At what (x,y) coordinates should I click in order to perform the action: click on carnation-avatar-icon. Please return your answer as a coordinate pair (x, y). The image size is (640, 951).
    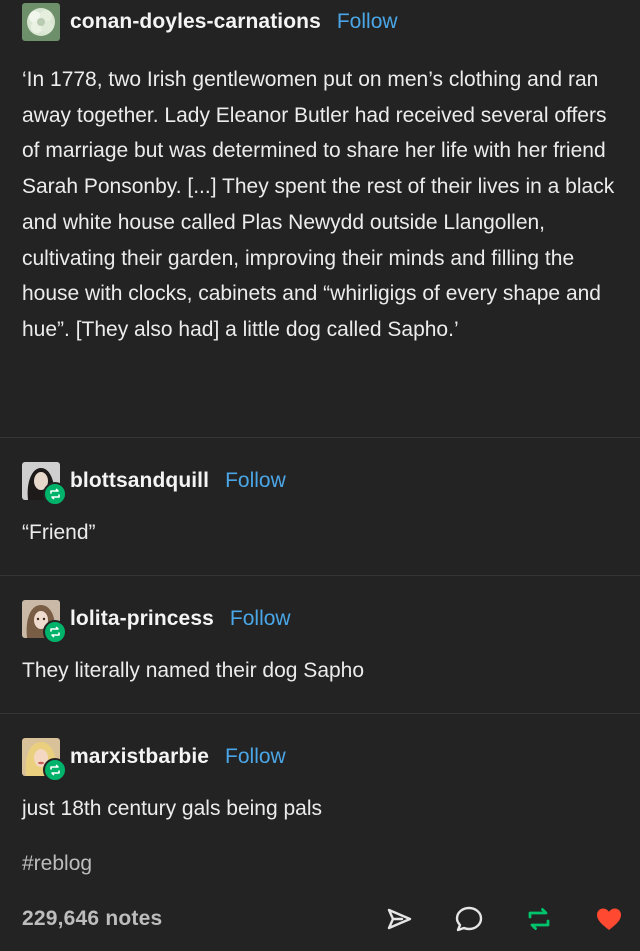
    Looking at the image, I should click on (41, 22).